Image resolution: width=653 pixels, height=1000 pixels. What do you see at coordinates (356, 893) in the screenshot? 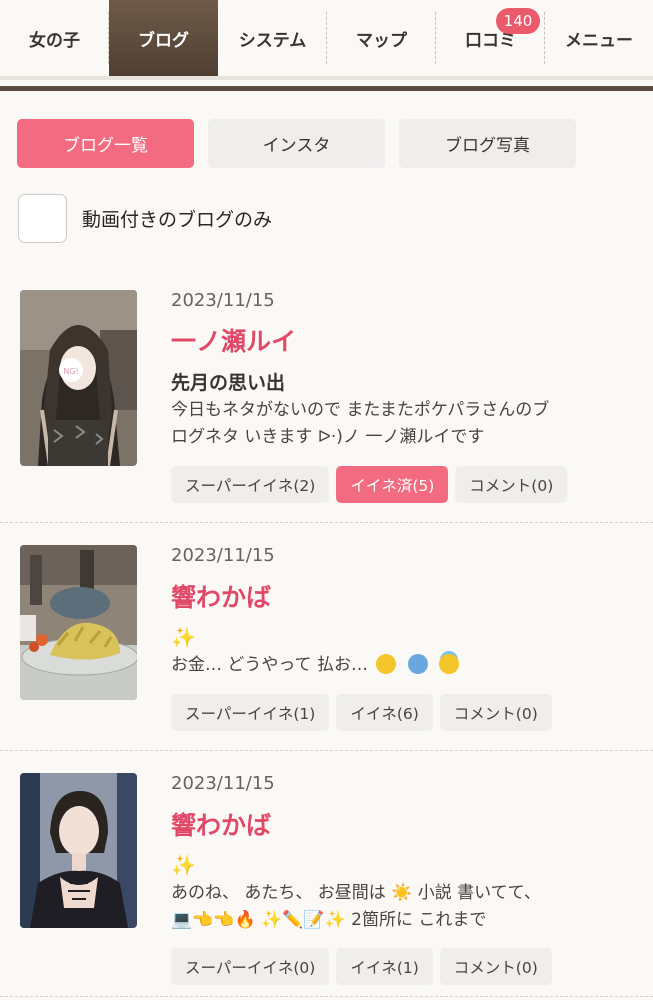
I see `excerpt-line: あのね、 あたち、 お昼間は ☀️ 小説 書いてて、` at bounding box center [356, 893].